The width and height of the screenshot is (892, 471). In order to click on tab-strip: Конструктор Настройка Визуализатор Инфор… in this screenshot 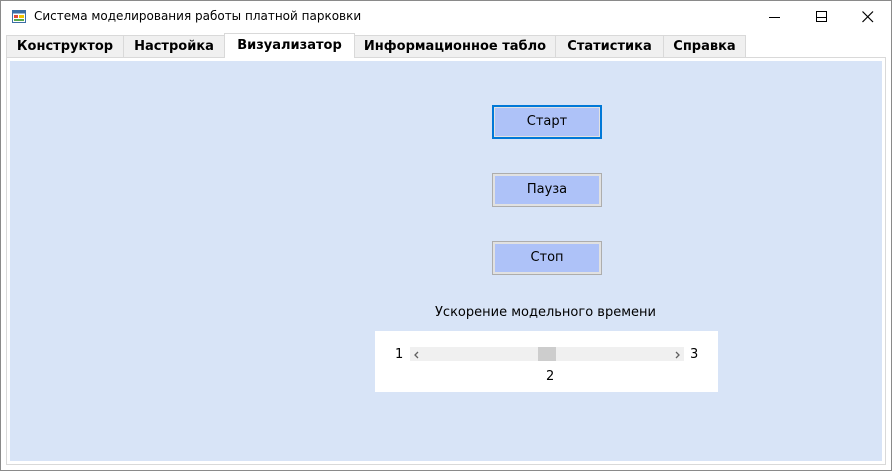, I will do `click(376, 45)`.